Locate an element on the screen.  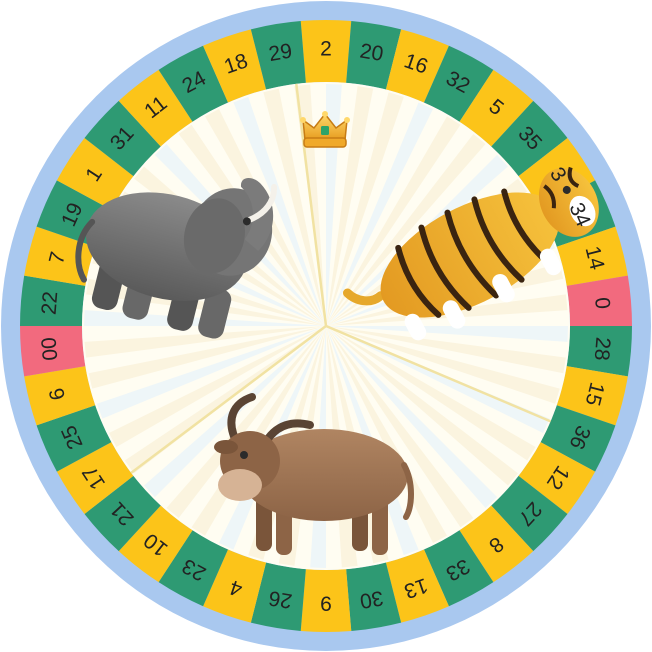
pocket-label: 29 is located at coordinates (280, 53).